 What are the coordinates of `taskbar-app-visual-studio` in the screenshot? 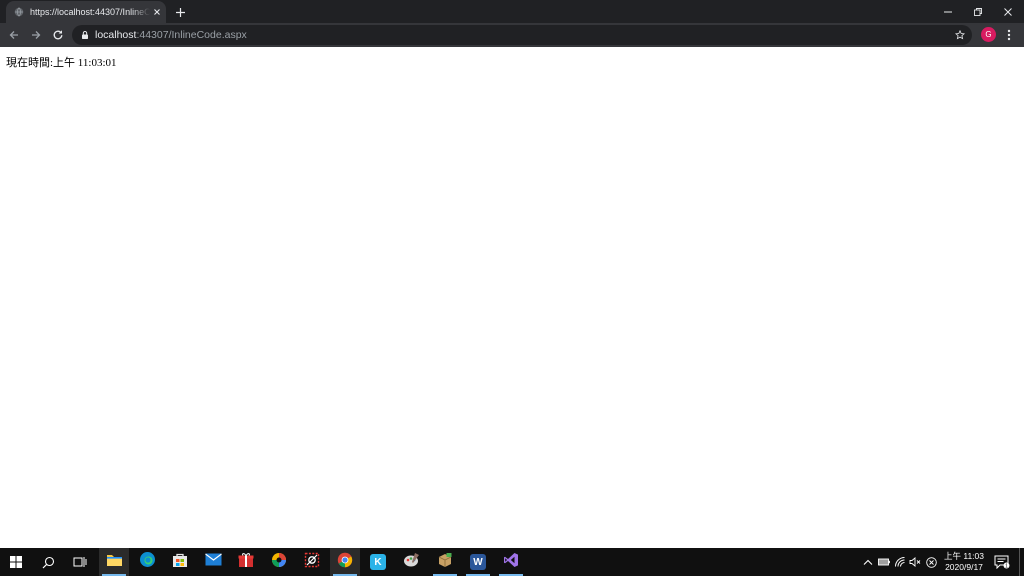 It's located at (511, 562).